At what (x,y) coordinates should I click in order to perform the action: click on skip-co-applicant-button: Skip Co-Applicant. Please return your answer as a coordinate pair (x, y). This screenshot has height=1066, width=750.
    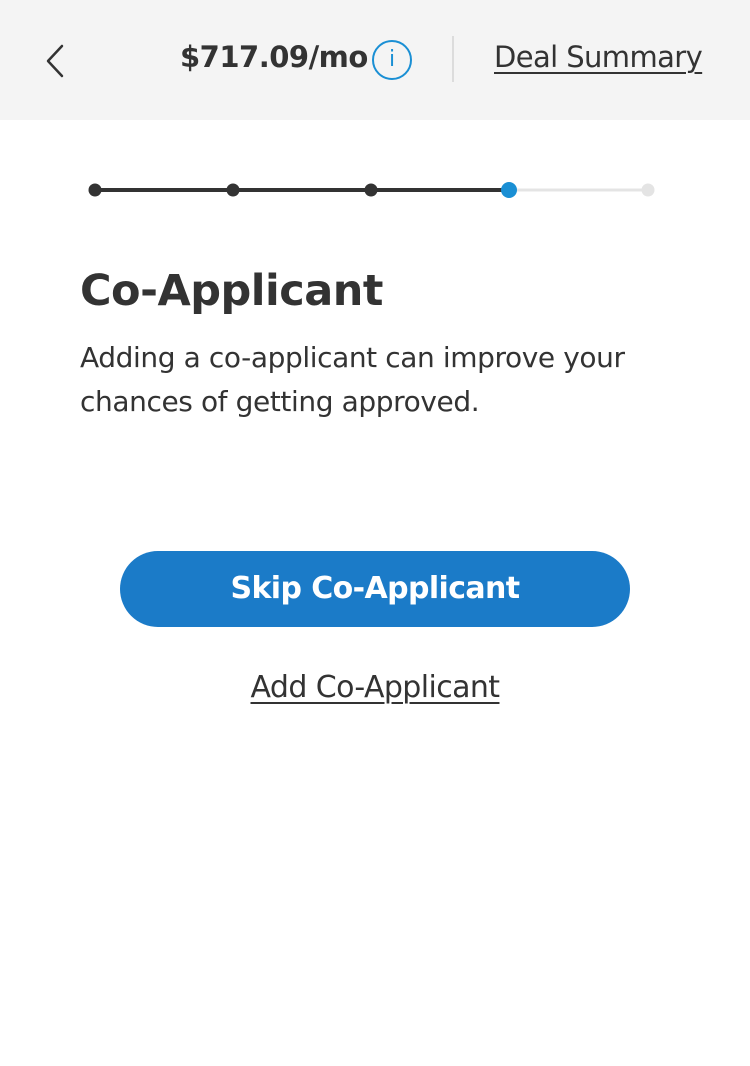
    Looking at the image, I should click on (375, 589).